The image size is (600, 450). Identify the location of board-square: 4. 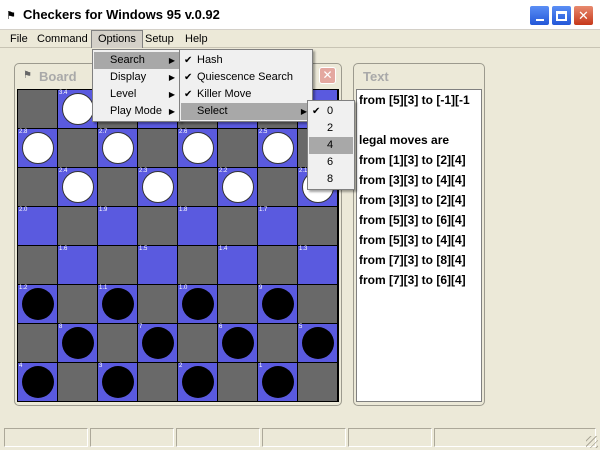
(38, 382).